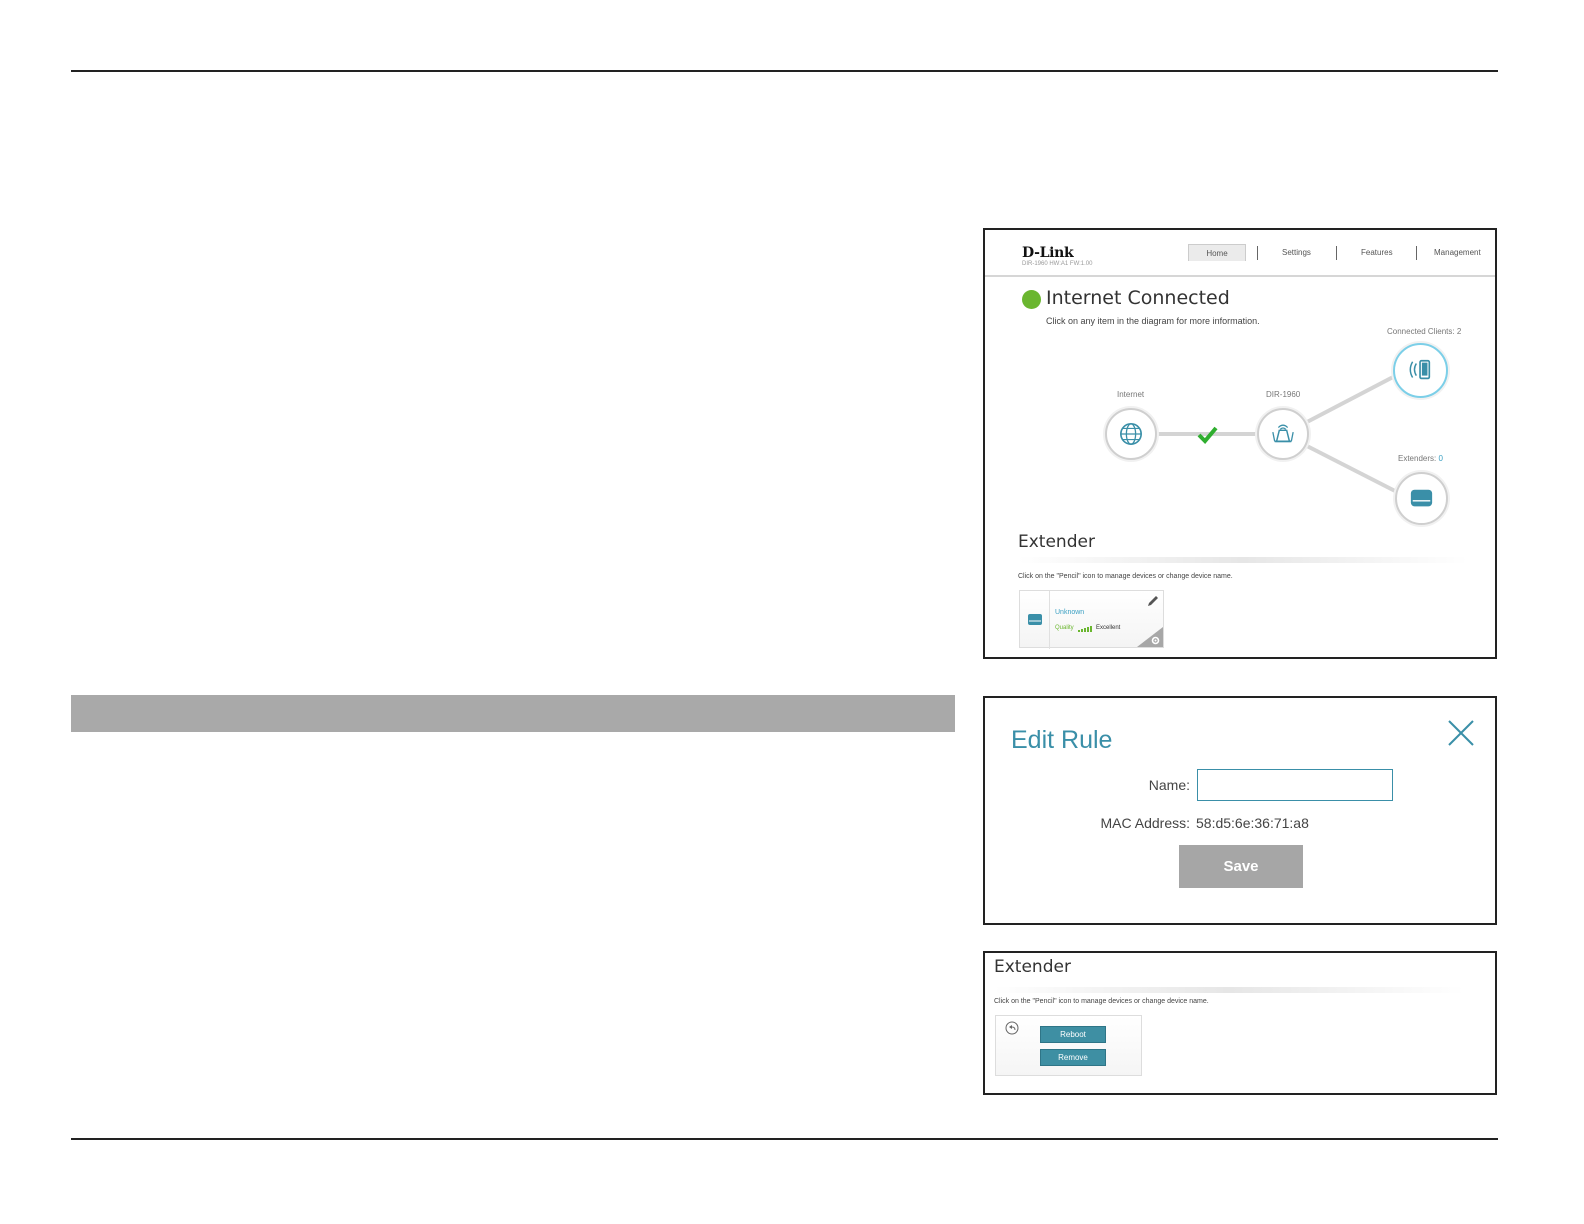 The height and width of the screenshot is (1224, 1584). Describe the element at coordinates (1461, 733) in the screenshot. I see `close-icon` at that location.